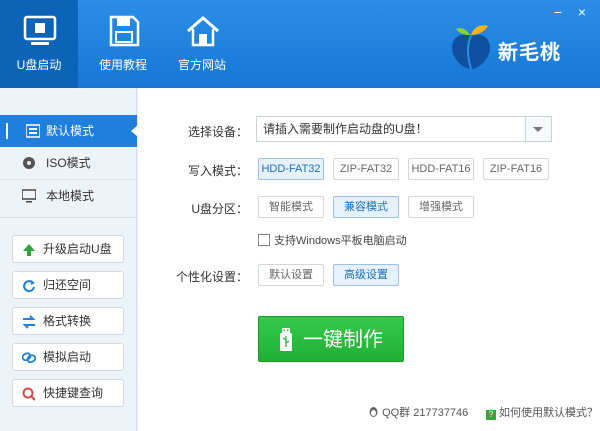 The height and width of the screenshot is (431, 600). I want to click on make-bootable-label: 一键制作, so click(343, 339).